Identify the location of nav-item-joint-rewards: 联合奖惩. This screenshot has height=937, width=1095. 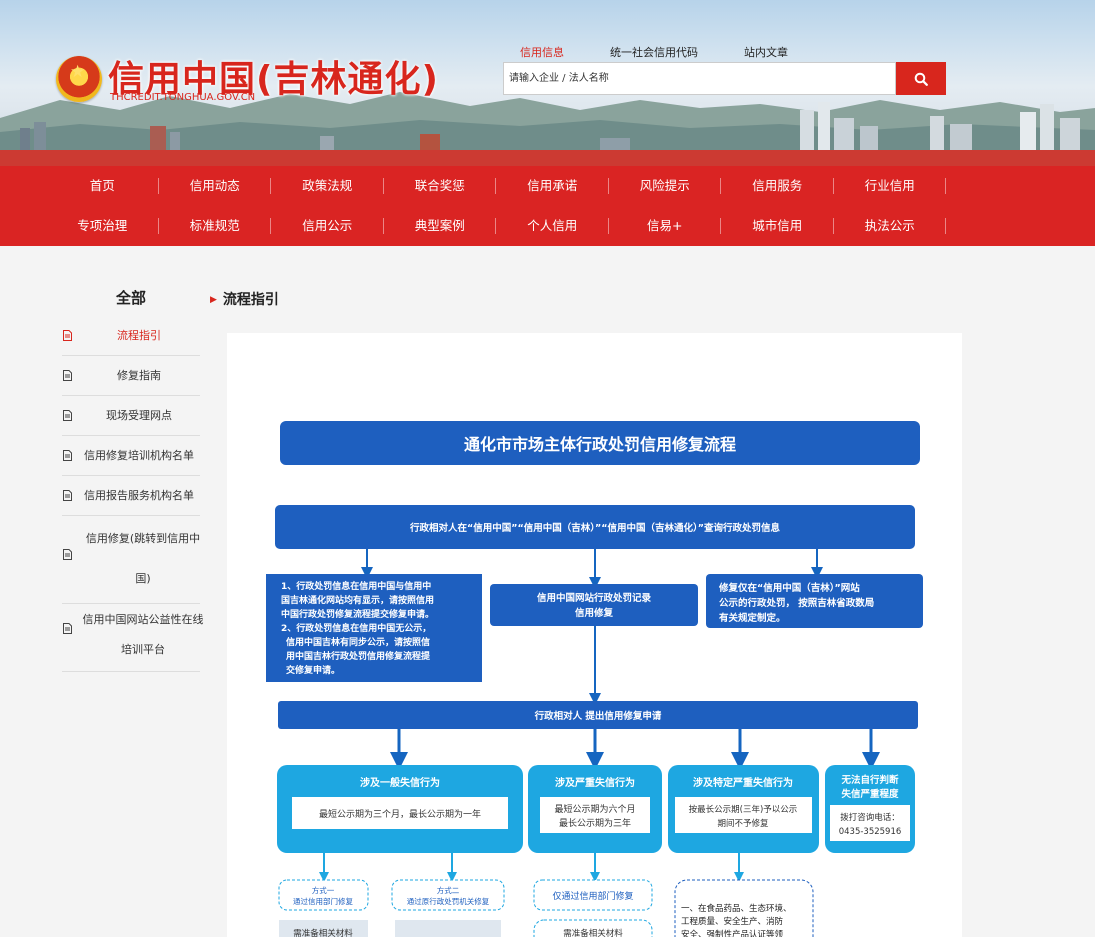
(440, 186).